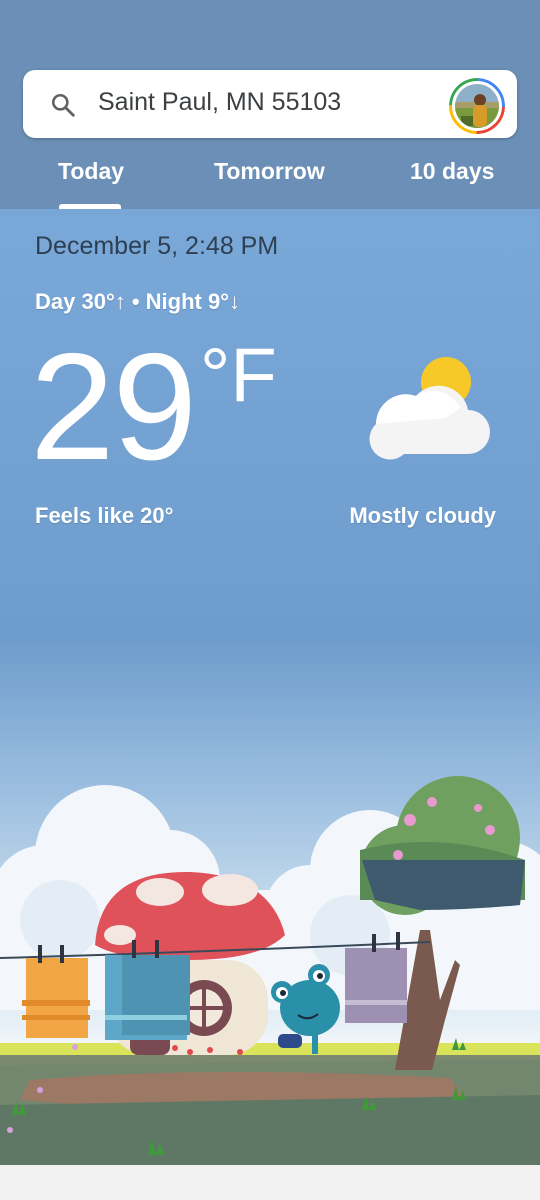 The height and width of the screenshot is (1200, 540). What do you see at coordinates (138, 301) in the screenshot?
I see `day-night-temps: Day 30°↑ • Night 9°↓` at bounding box center [138, 301].